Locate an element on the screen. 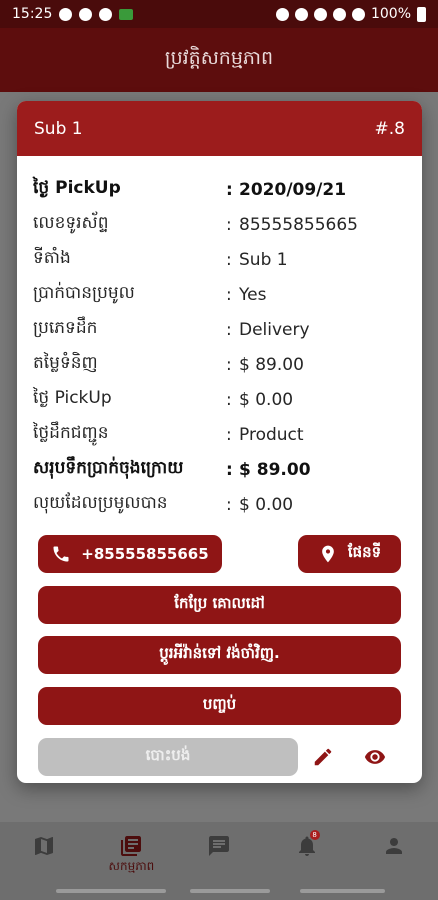  status-bar: 15:25 100% is located at coordinates (219, 14).